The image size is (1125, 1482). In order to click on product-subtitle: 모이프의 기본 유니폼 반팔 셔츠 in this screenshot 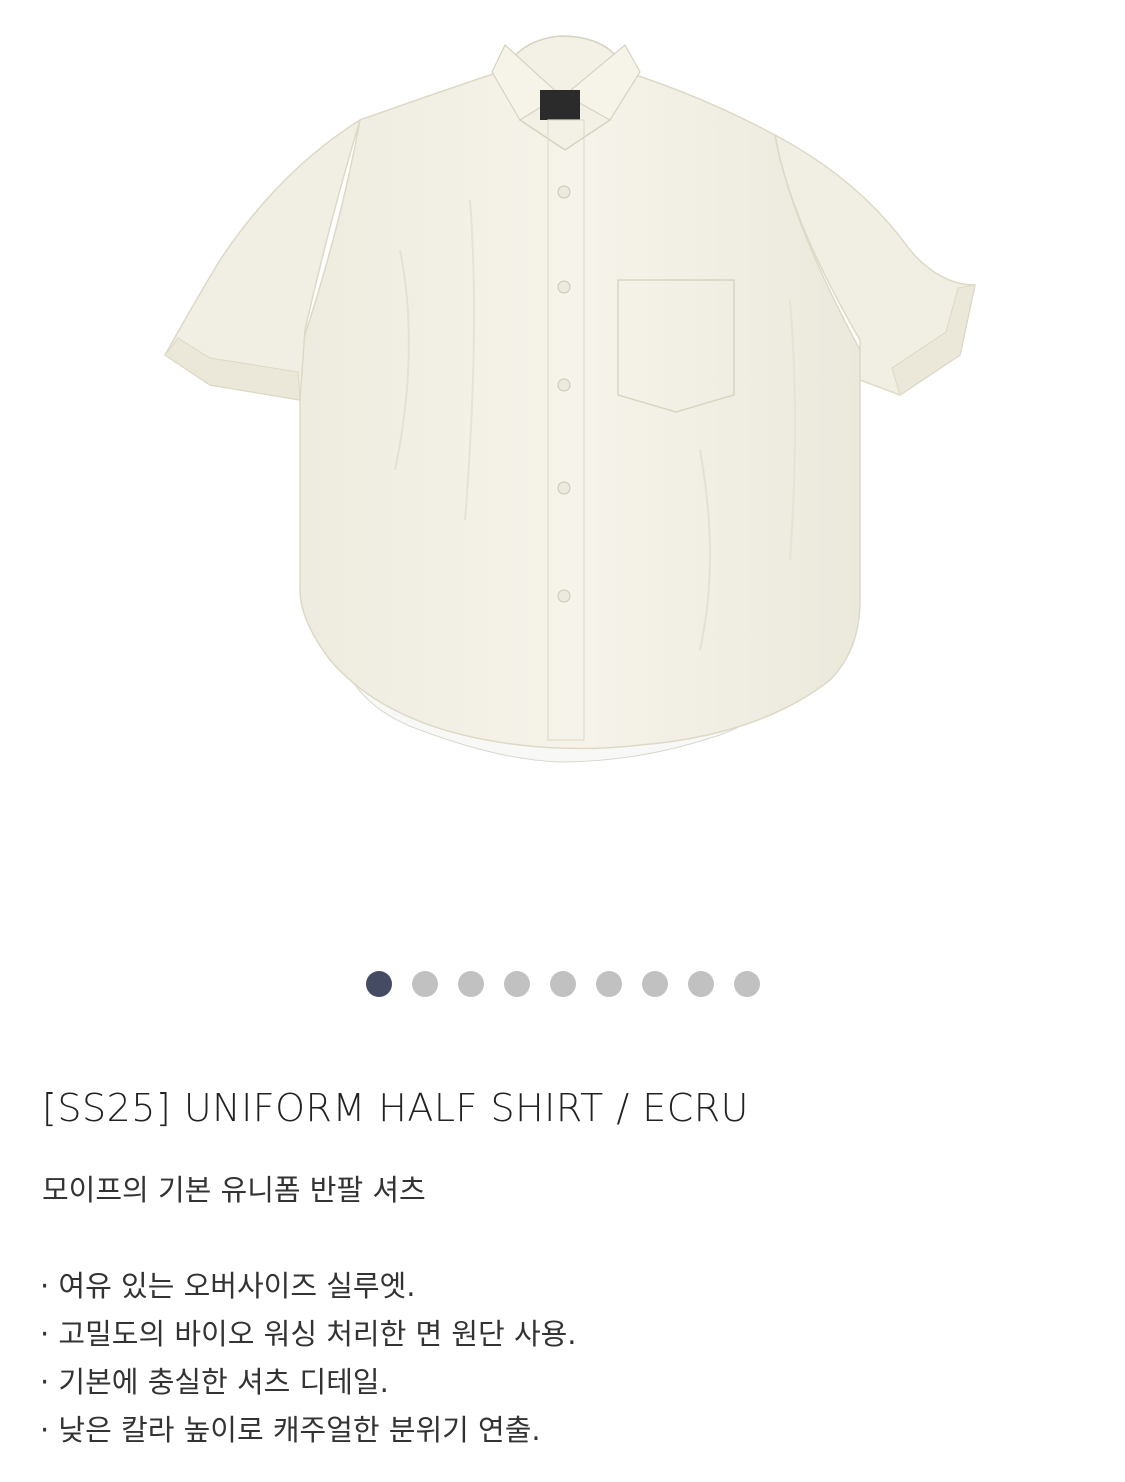, I will do `click(234, 1190)`.